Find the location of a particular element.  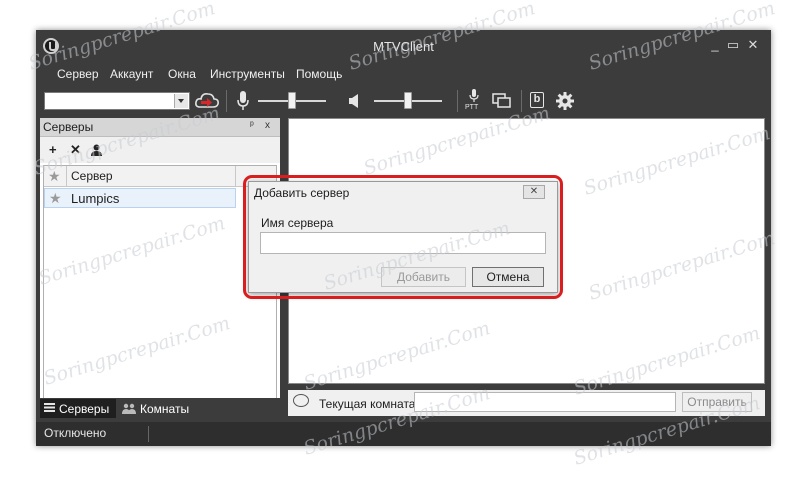

ptt-label: PTT is located at coordinates (472, 107).